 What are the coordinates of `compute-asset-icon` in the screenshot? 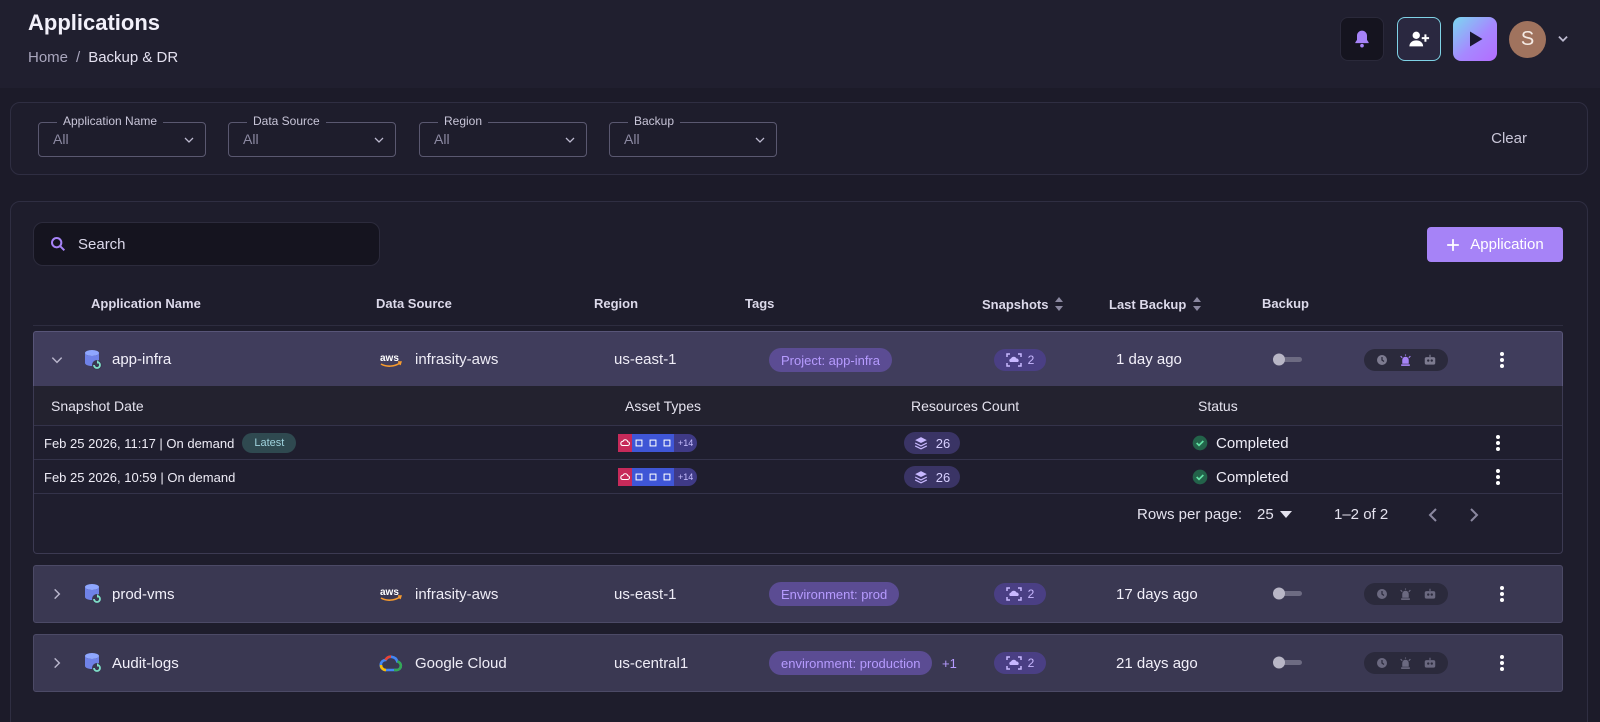 It's located at (639, 443).